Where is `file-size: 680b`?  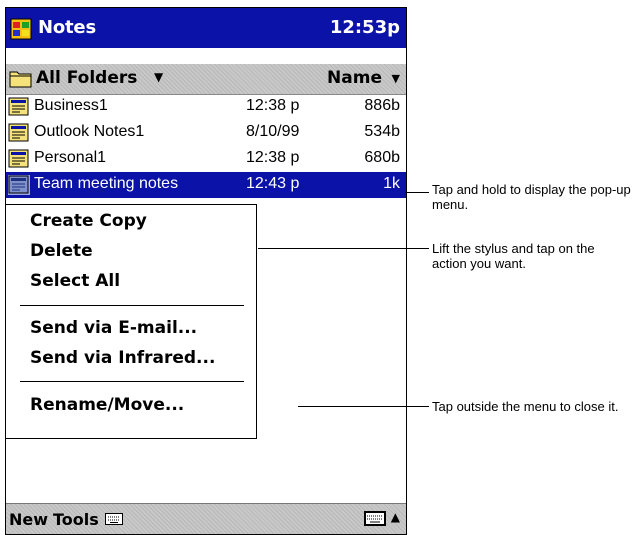
file-size: 680b is located at coordinates (382, 157).